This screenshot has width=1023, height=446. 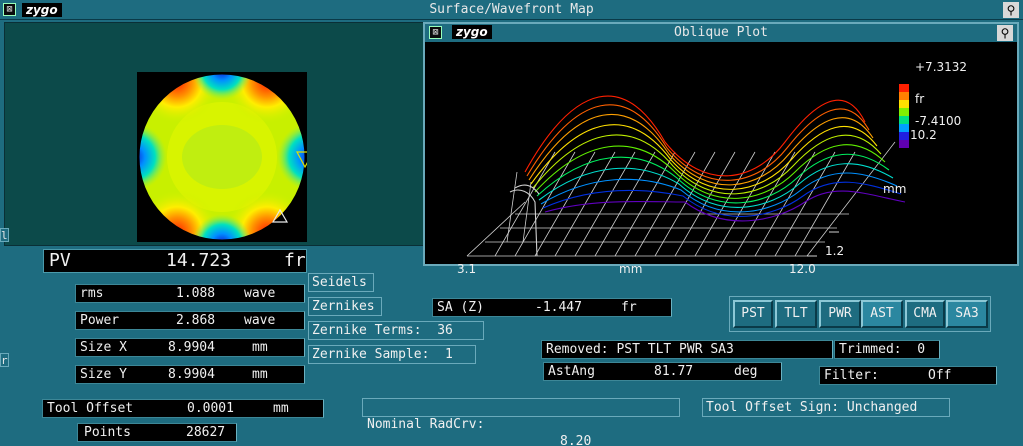 I want to click on term-button-ast: AST, so click(x=882, y=314).